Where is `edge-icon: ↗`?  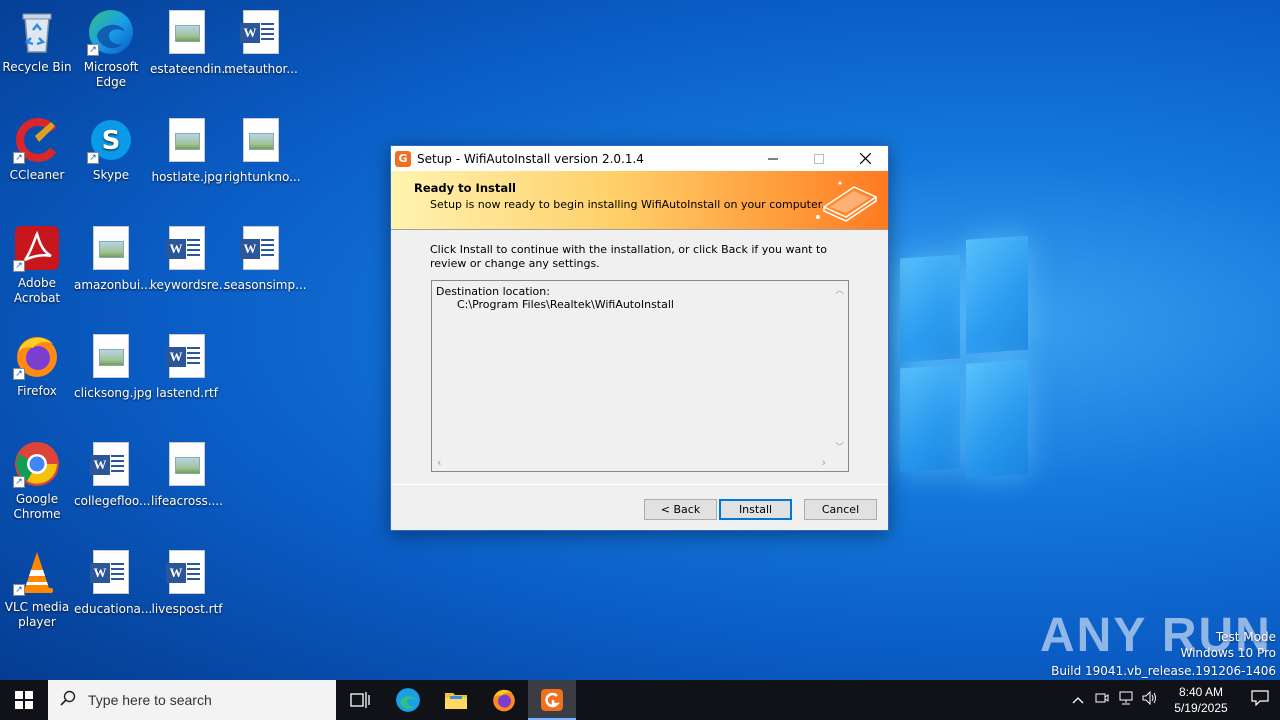
edge-icon: ↗ is located at coordinates (111, 32).